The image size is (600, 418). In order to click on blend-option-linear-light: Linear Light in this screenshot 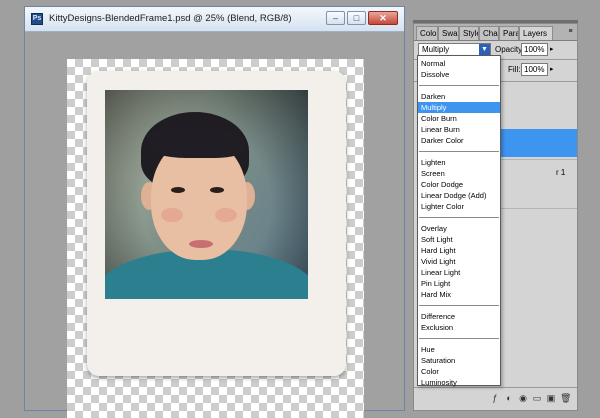, I will do `click(459, 272)`.